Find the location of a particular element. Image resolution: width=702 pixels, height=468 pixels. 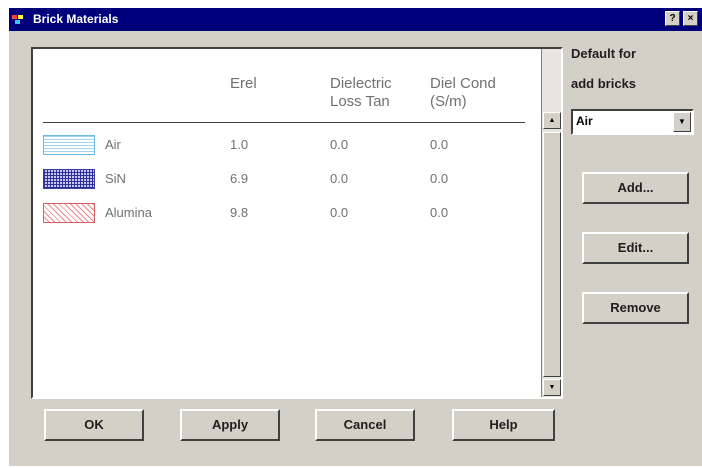

erel-value: 6.9 is located at coordinates (239, 178).